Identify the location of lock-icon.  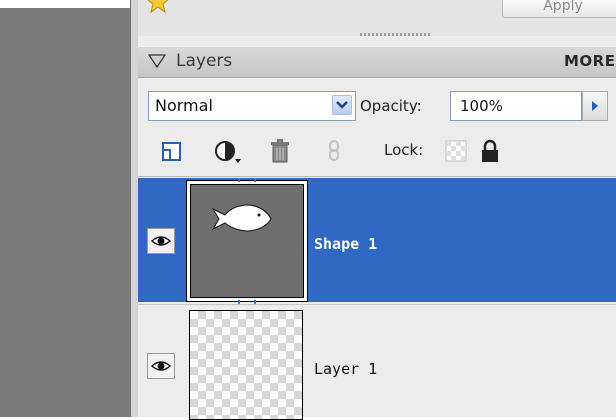
(490, 151).